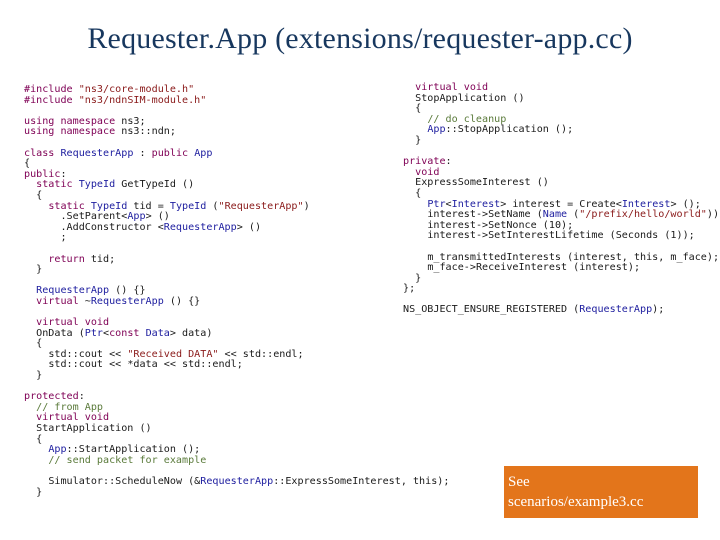  What do you see at coordinates (534, 268) in the screenshot?
I see `code-line: m_face->ReceiveInterest (interest);` at bounding box center [534, 268].